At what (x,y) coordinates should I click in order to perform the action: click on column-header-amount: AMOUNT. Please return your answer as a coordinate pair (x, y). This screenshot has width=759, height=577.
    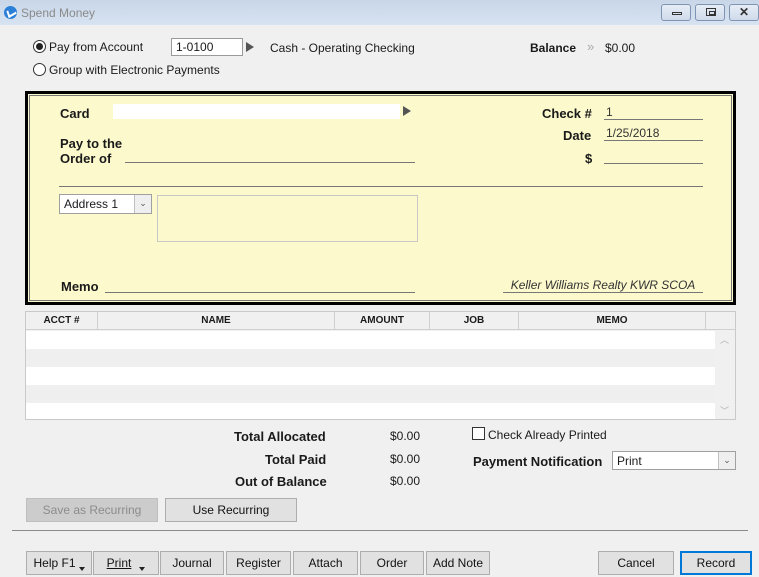
    Looking at the image, I should click on (382, 321).